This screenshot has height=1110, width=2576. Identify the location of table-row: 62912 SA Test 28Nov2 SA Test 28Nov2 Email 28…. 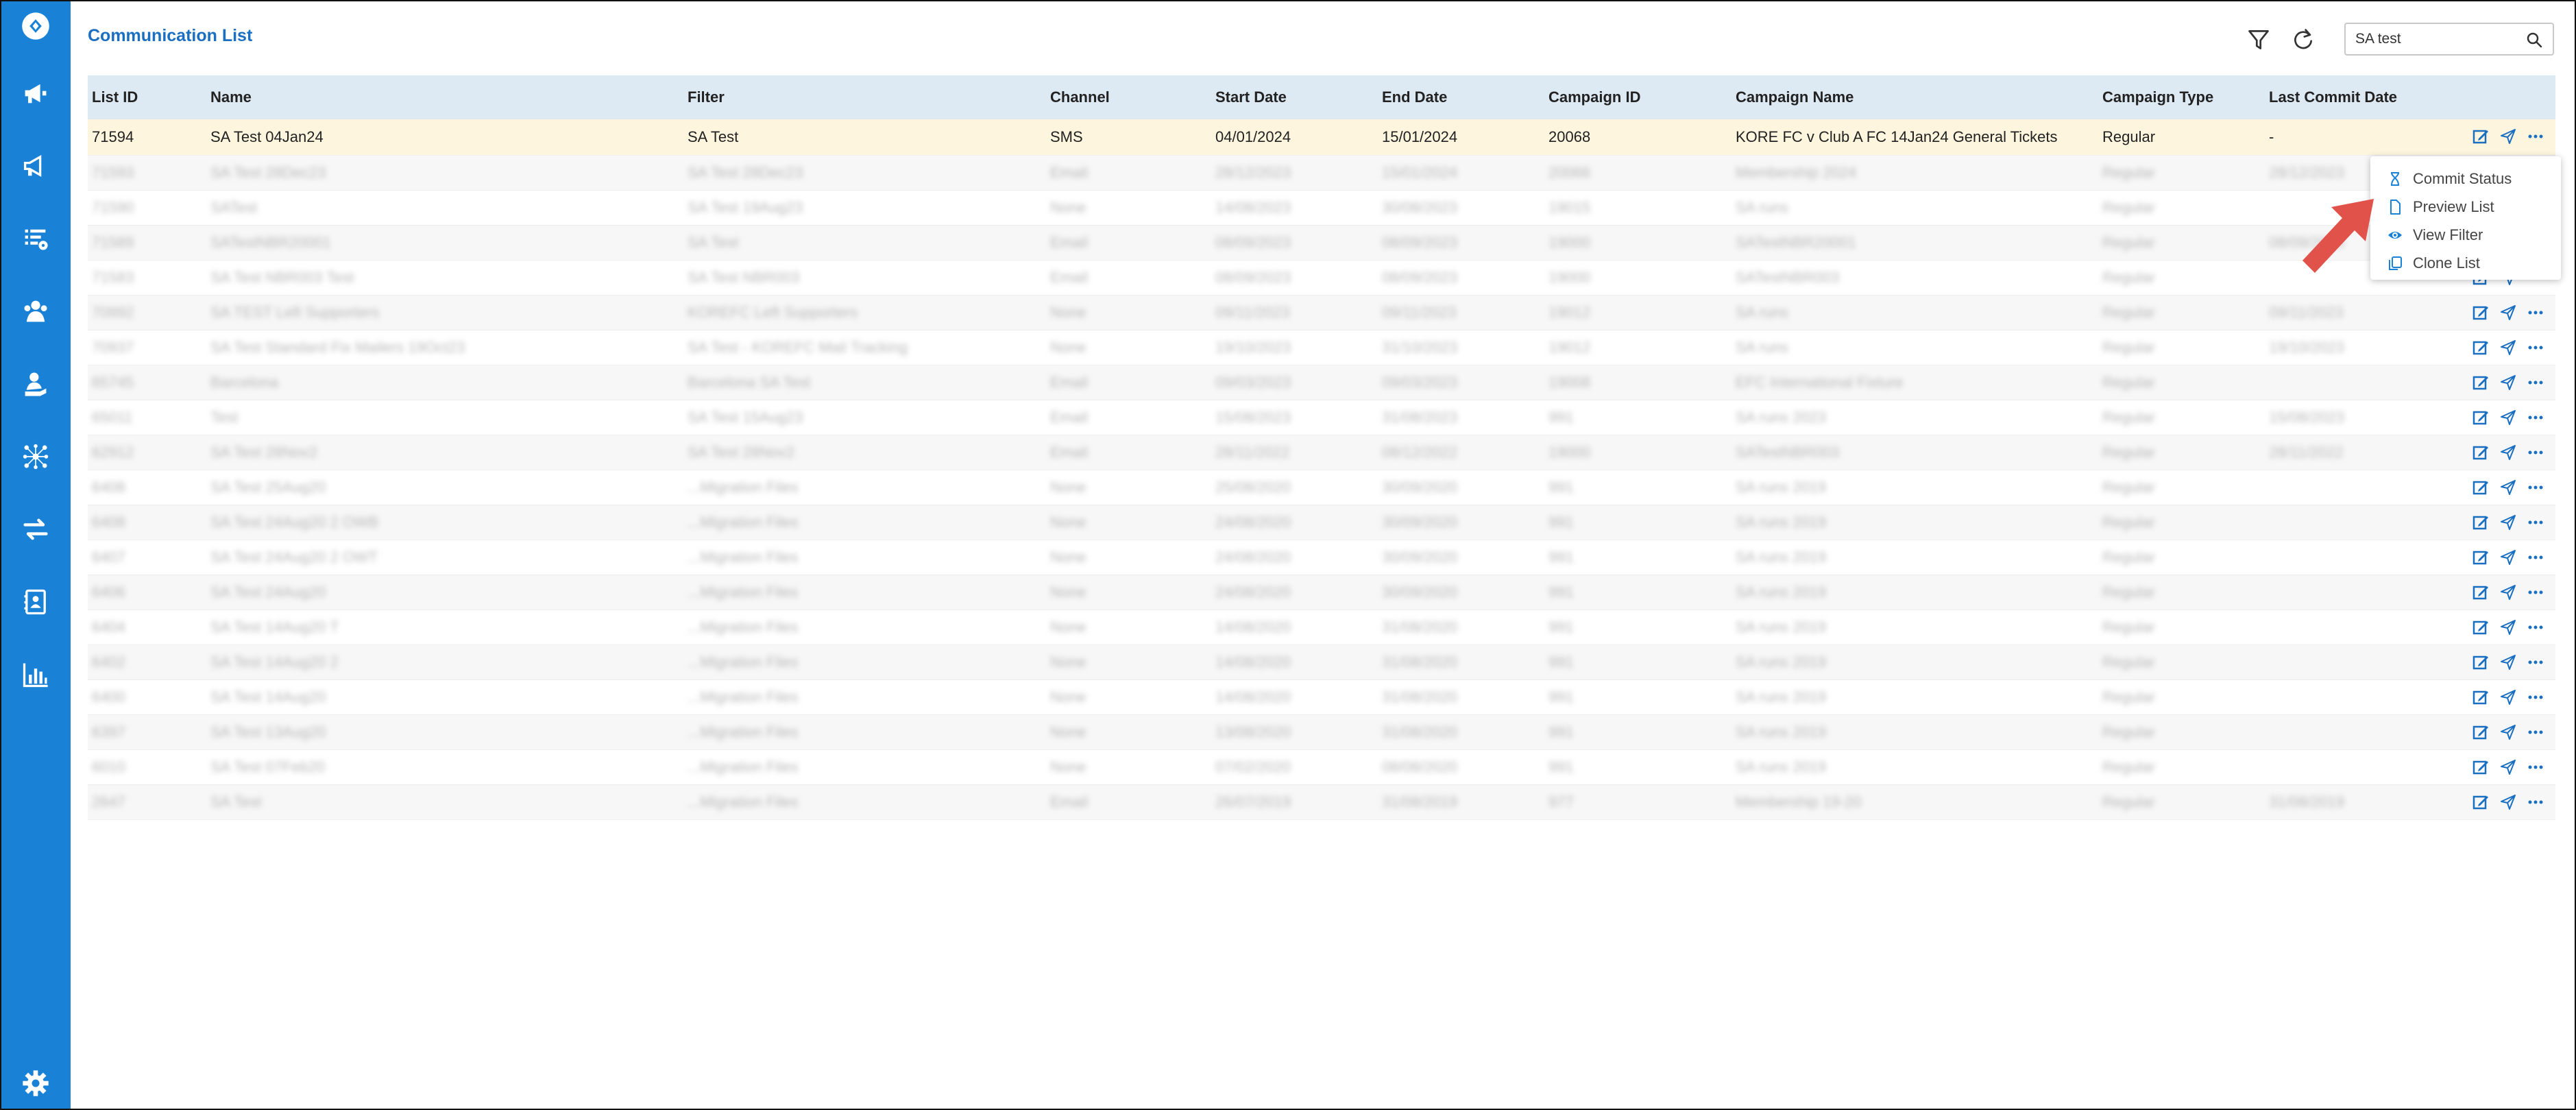
(1321, 452).